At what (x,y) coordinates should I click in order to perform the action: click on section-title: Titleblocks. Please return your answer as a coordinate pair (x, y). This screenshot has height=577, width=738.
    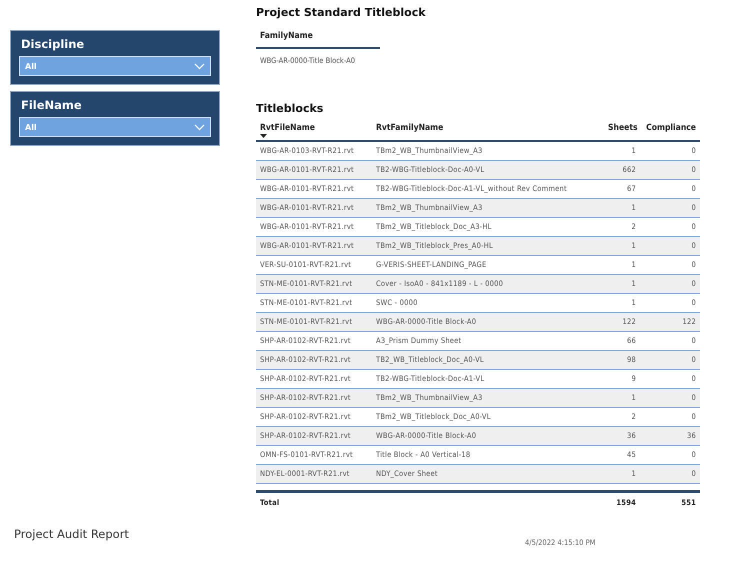
    Looking at the image, I should click on (290, 108).